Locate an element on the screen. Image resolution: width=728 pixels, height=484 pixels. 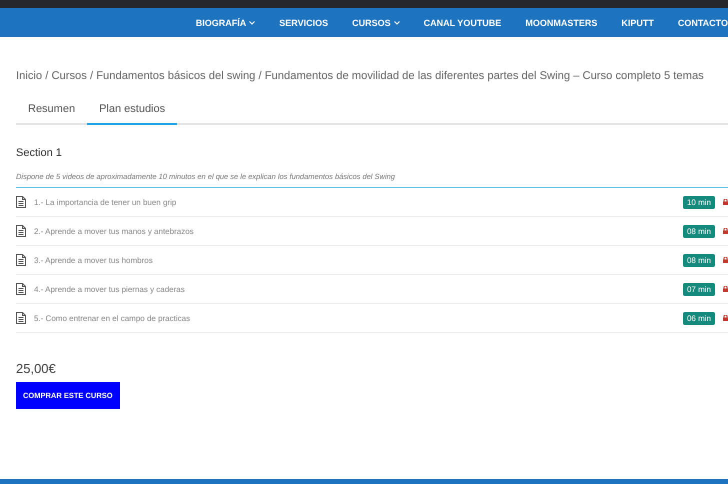
nav-link: CANAL YOUTUBE is located at coordinates (463, 23).